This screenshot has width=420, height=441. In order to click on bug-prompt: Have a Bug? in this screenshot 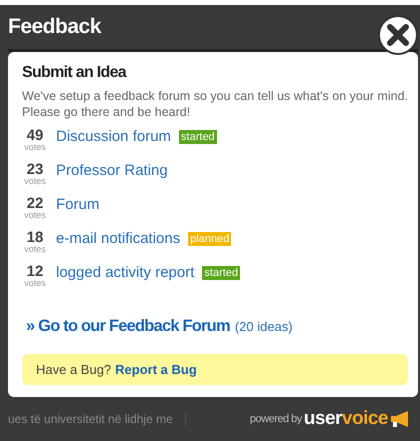, I will do `click(74, 369)`.